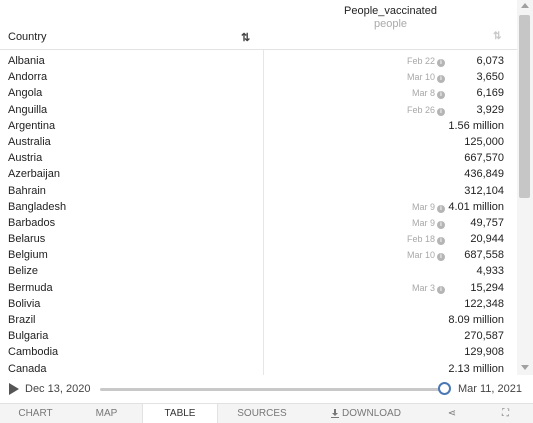 The height and width of the screenshot is (423, 533). I want to click on table-row: Barbados Mar 9 i 49,757, so click(258, 224).